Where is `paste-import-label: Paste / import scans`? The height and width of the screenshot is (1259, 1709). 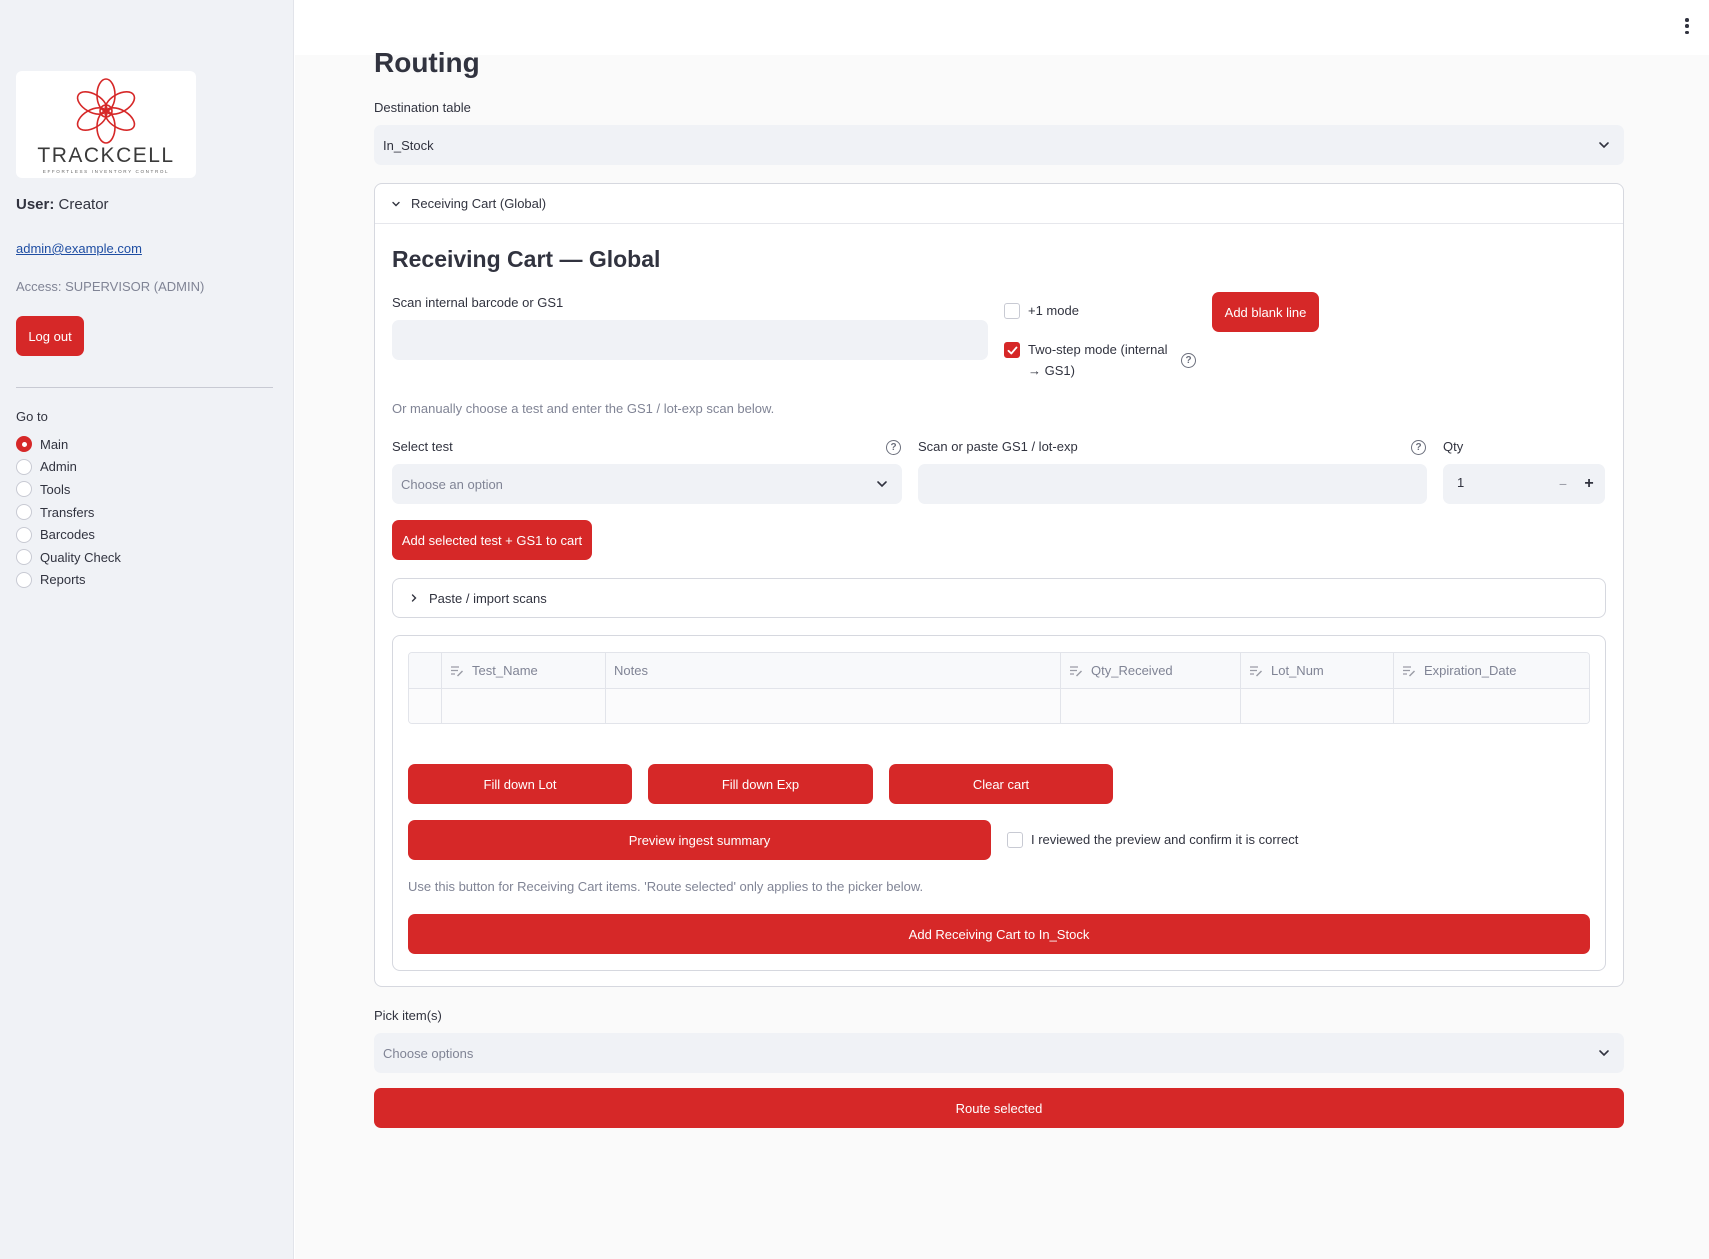 paste-import-label: Paste / import scans is located at coordinates (488, 598).